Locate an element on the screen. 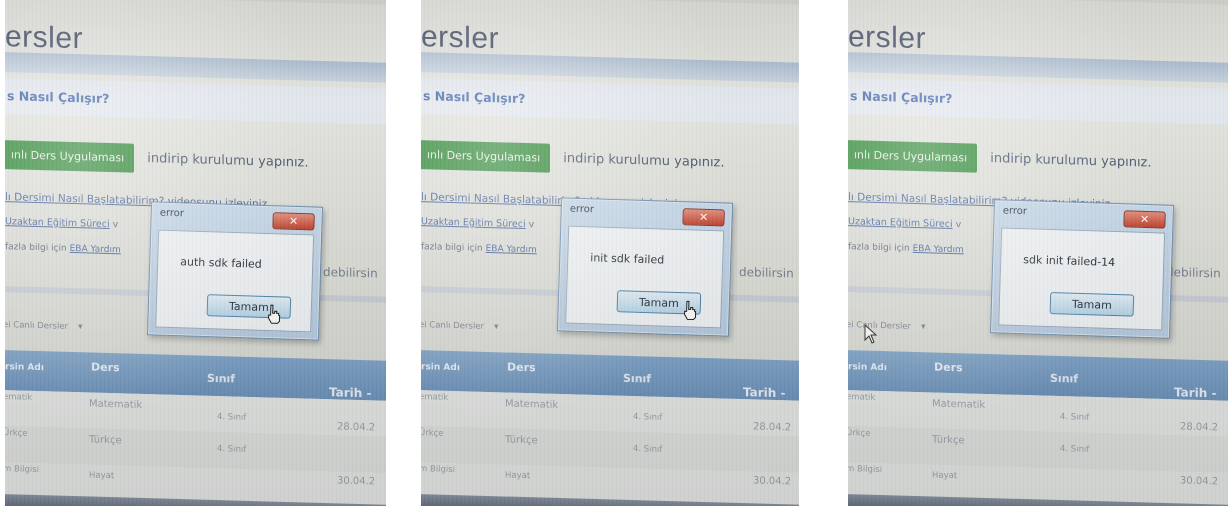 The image size is (1229, 506). error-message: sdk init failed-14 is located at coordinates (1069, 261).